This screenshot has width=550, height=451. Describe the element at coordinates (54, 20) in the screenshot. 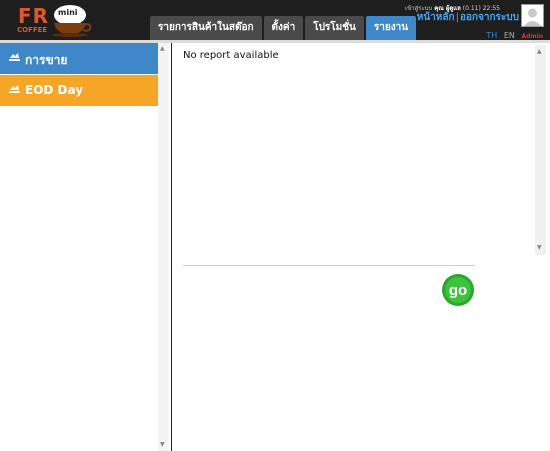

I see `logo: FR COFFEE mini` at that location.